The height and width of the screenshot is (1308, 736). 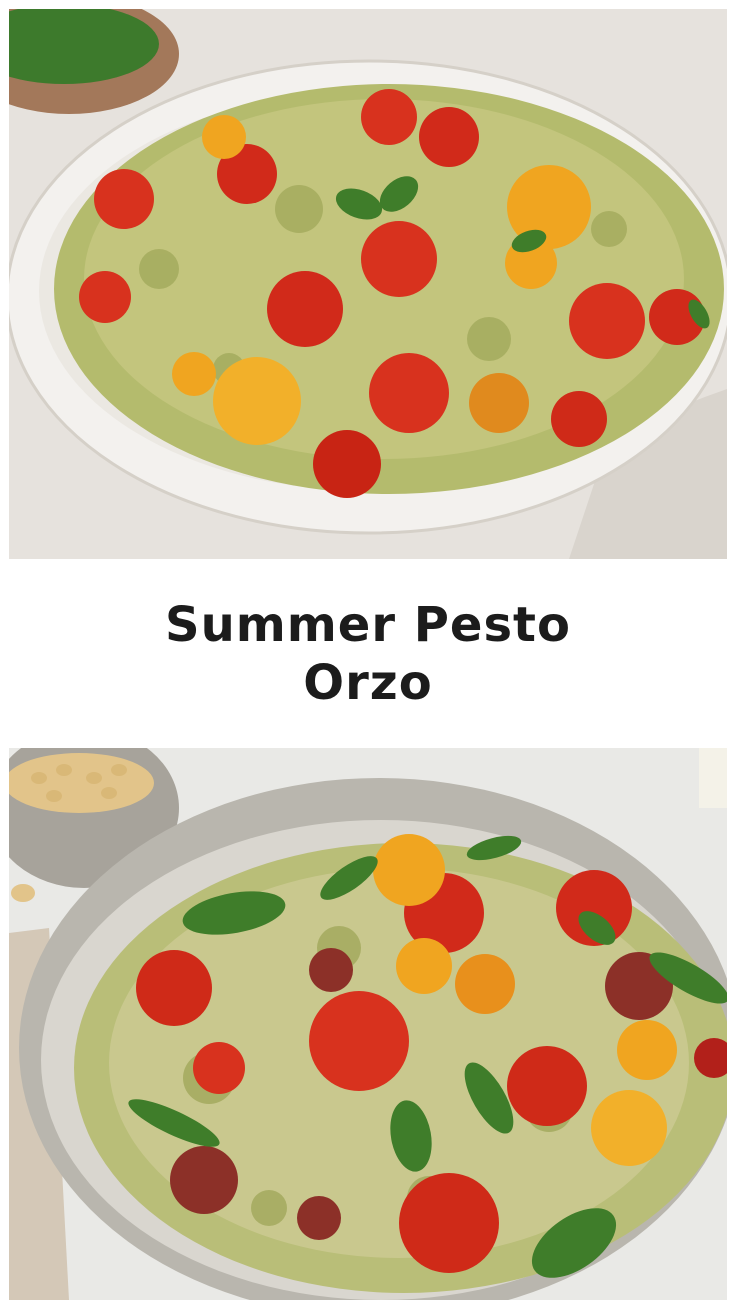 I want to click on recipe-title: Summer Pesto Orzo, so click(x=368, y=653).